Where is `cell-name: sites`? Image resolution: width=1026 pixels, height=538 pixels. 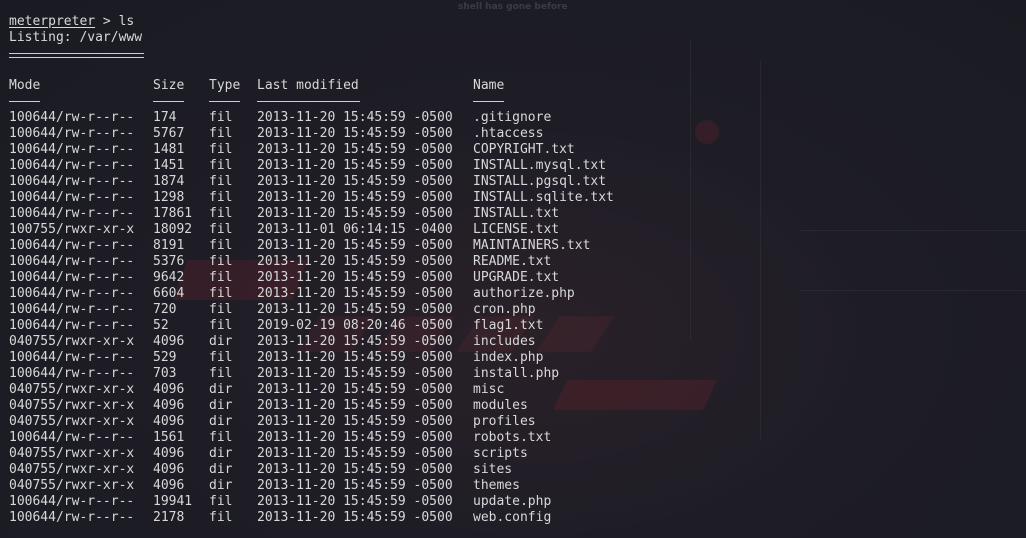 cell-name: sites is located at coordinates (493, 469).